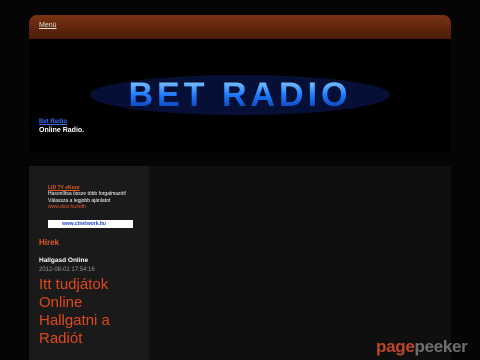 The image size is (480, 360). What do you see at coordinates (48, 25) in the screenshot?
I see `menu-link: Menü` at bounding box center [48, 25].